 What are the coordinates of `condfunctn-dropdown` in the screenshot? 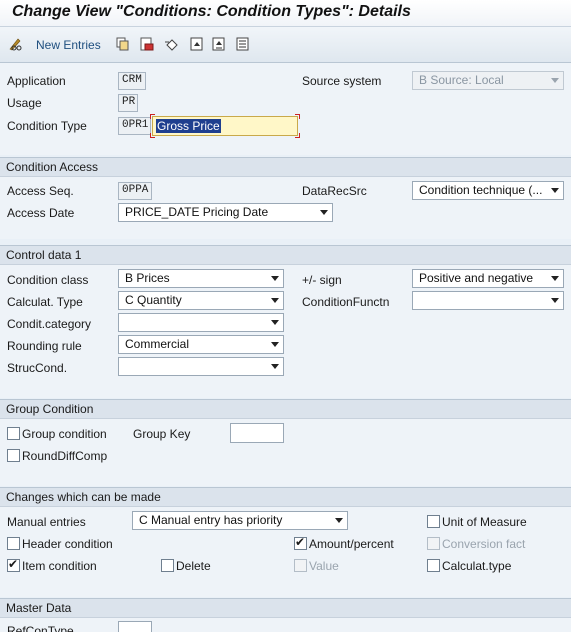 It's located at (488, 300).